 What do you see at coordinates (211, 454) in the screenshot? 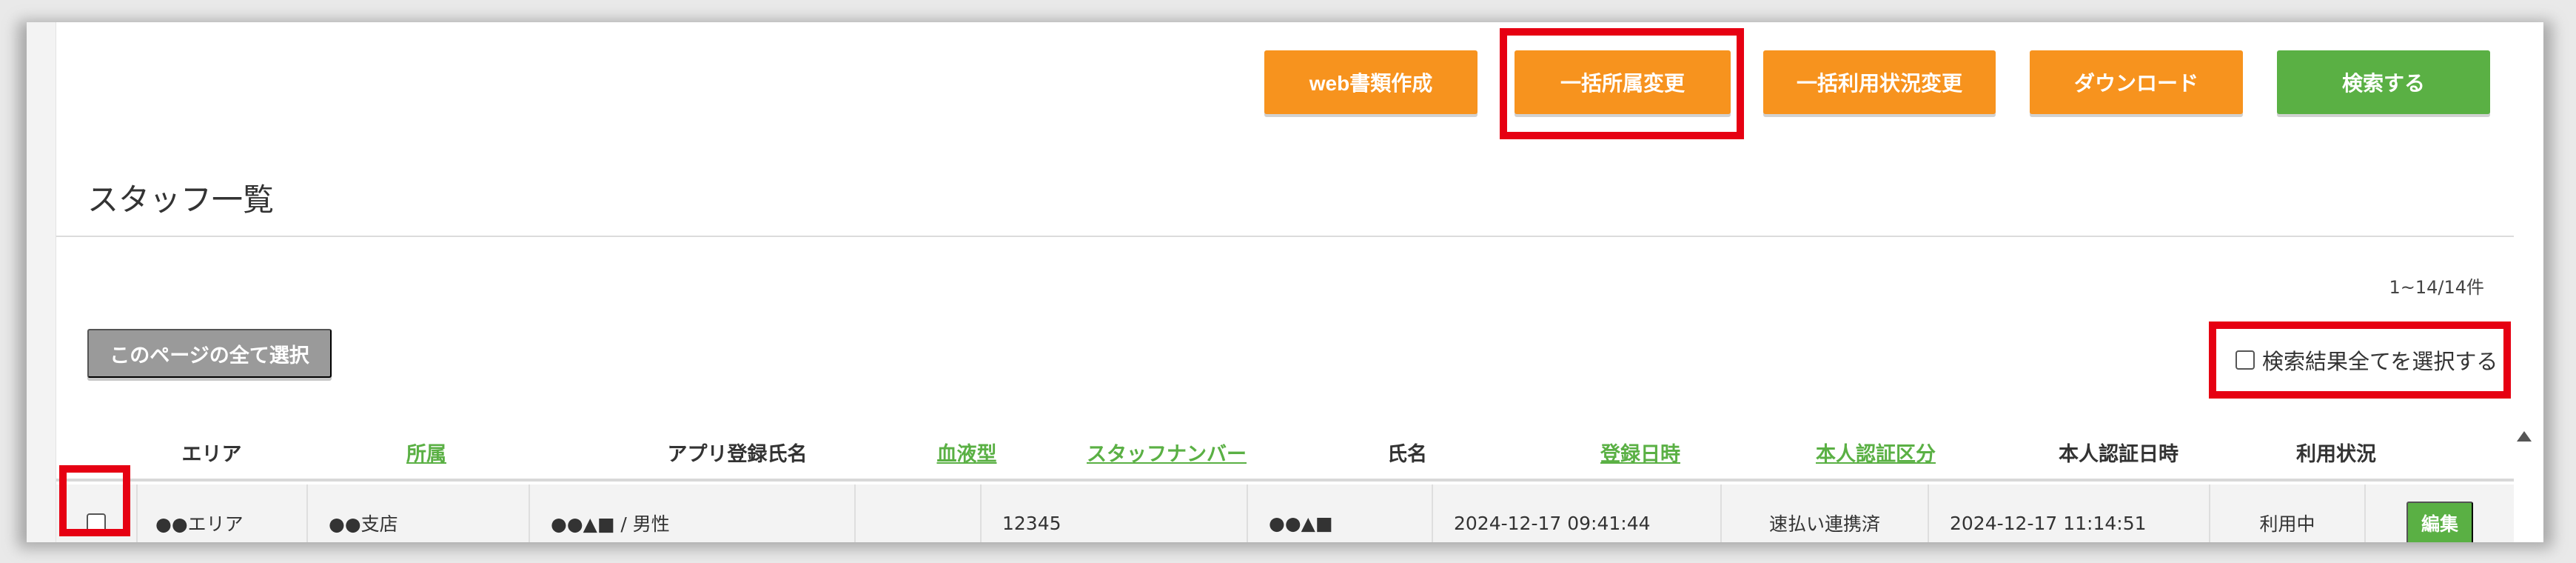
I see `column-header-area: エリア` at bounding box center [211, 454].